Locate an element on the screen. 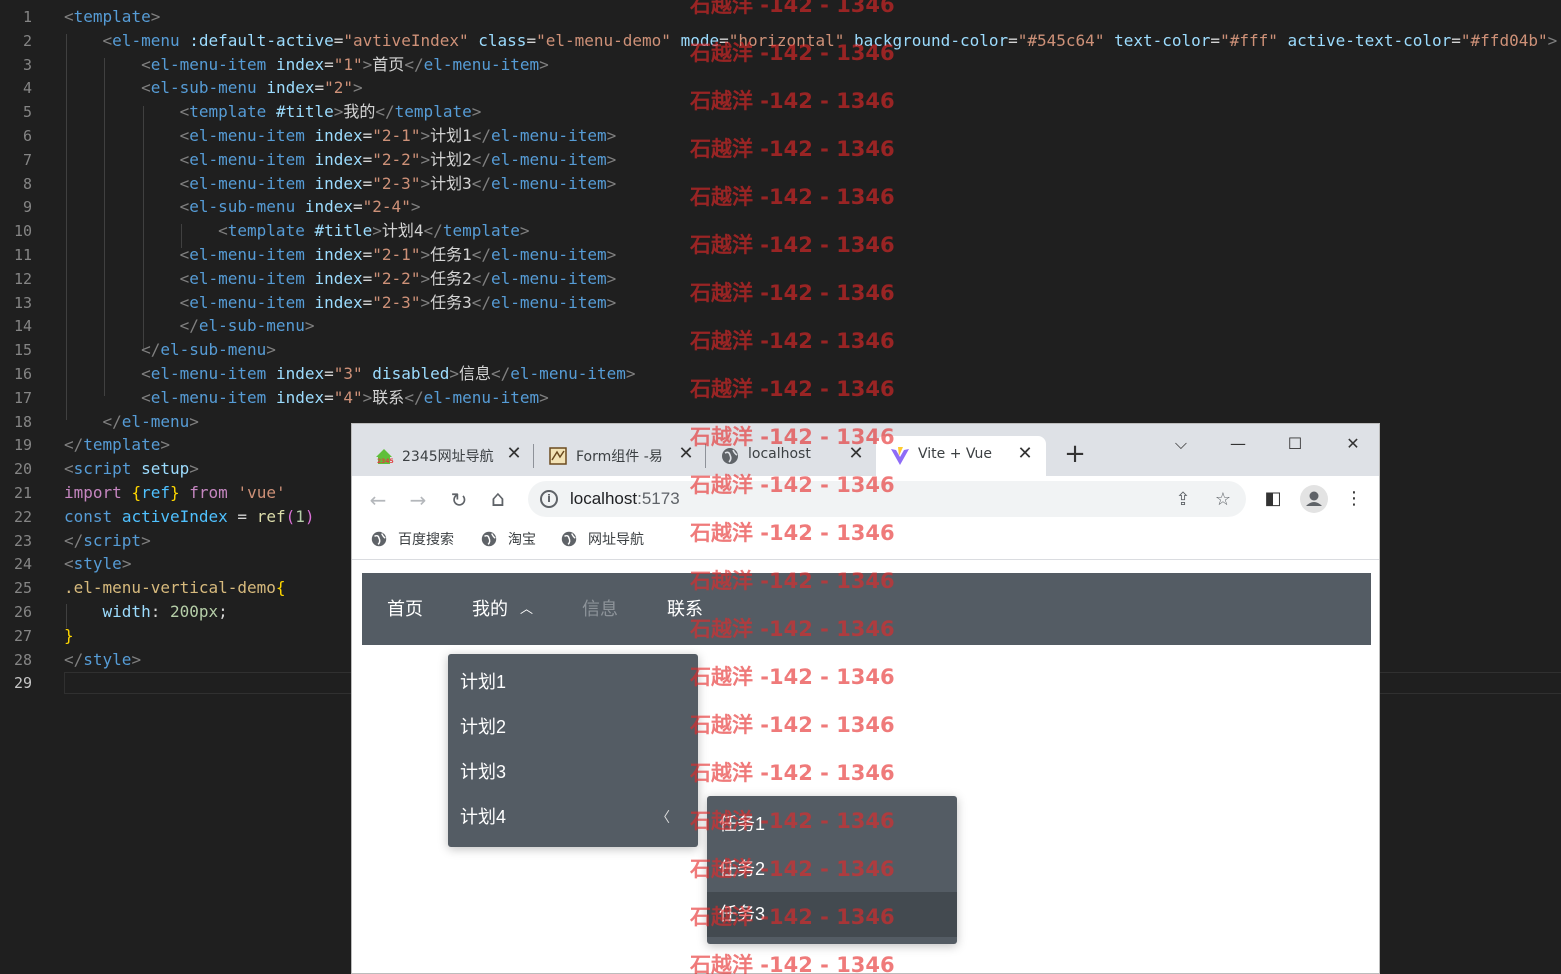  nested-item-label: 任务2 is located at coordinates (742, 869).